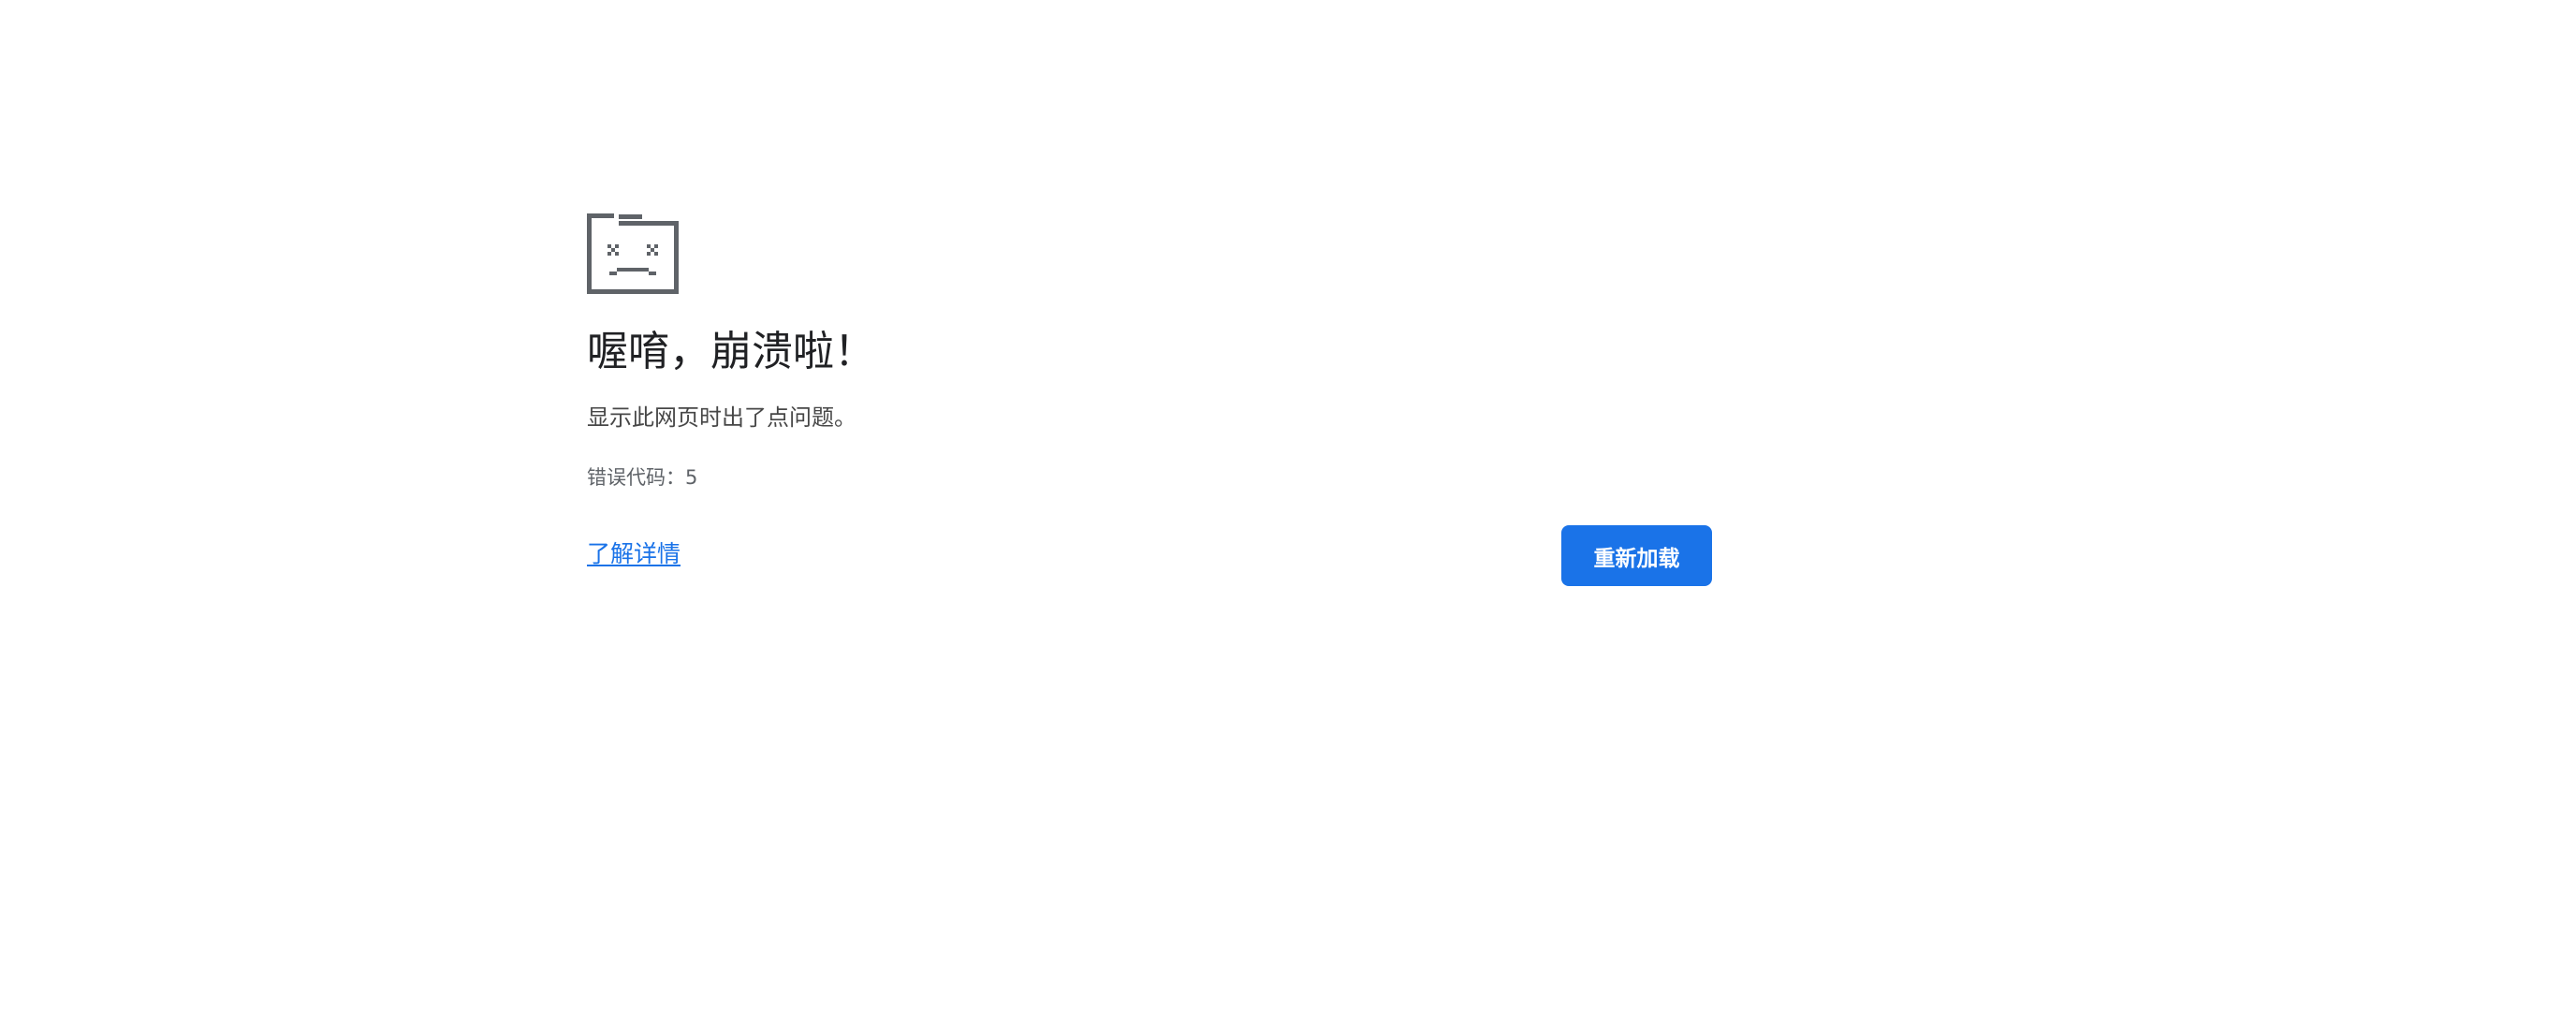 The height and width of the screenshot is (1028, 2576). I want to click on learn-more-link: 了解详情, so click(634, 554).